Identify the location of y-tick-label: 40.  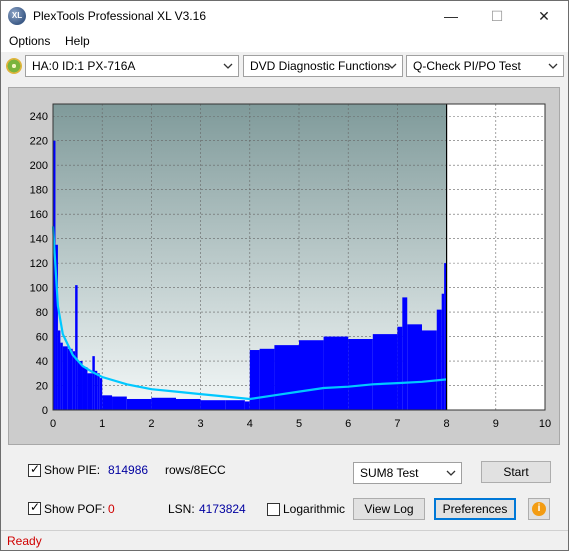
(42, 362).